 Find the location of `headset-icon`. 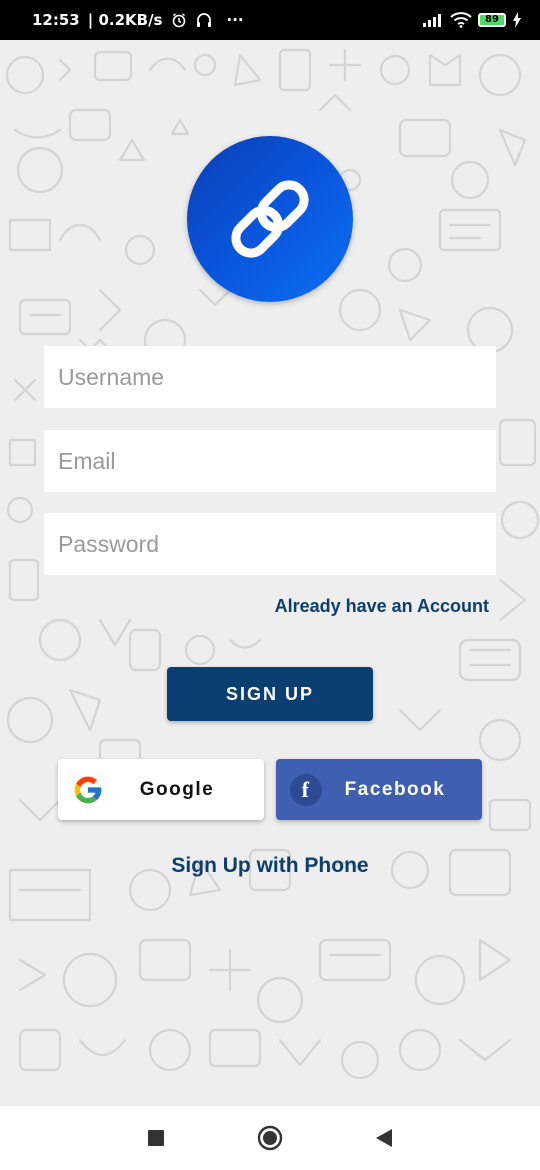

headset-icon is located at coordinates (204, 20).